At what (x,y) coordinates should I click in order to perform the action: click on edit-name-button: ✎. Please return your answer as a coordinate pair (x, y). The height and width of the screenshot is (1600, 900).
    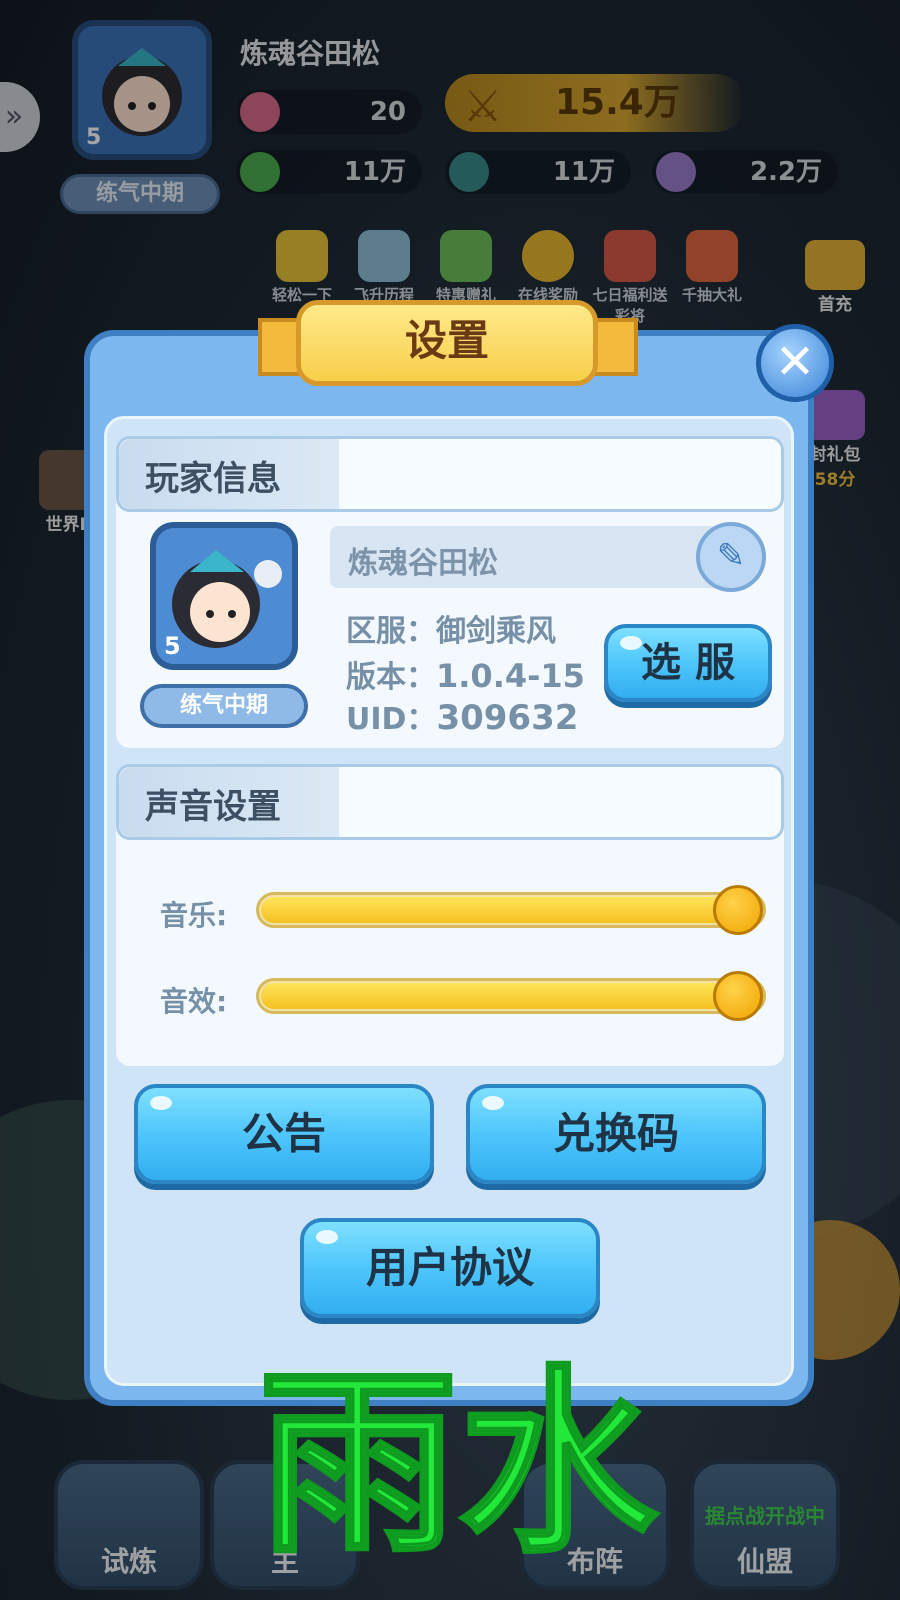
    Looking at the image, I should click on (731, 557).